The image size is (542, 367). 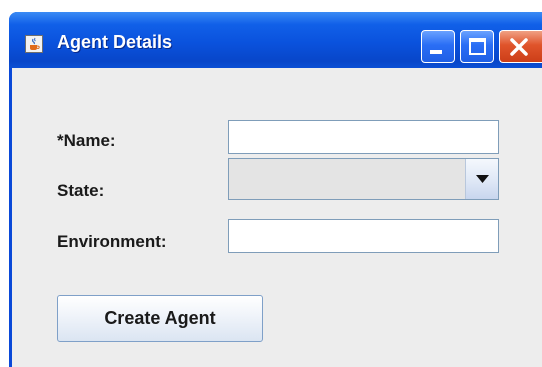 I want to click on dropdown-toggle-button, so click(x=481, y=179).